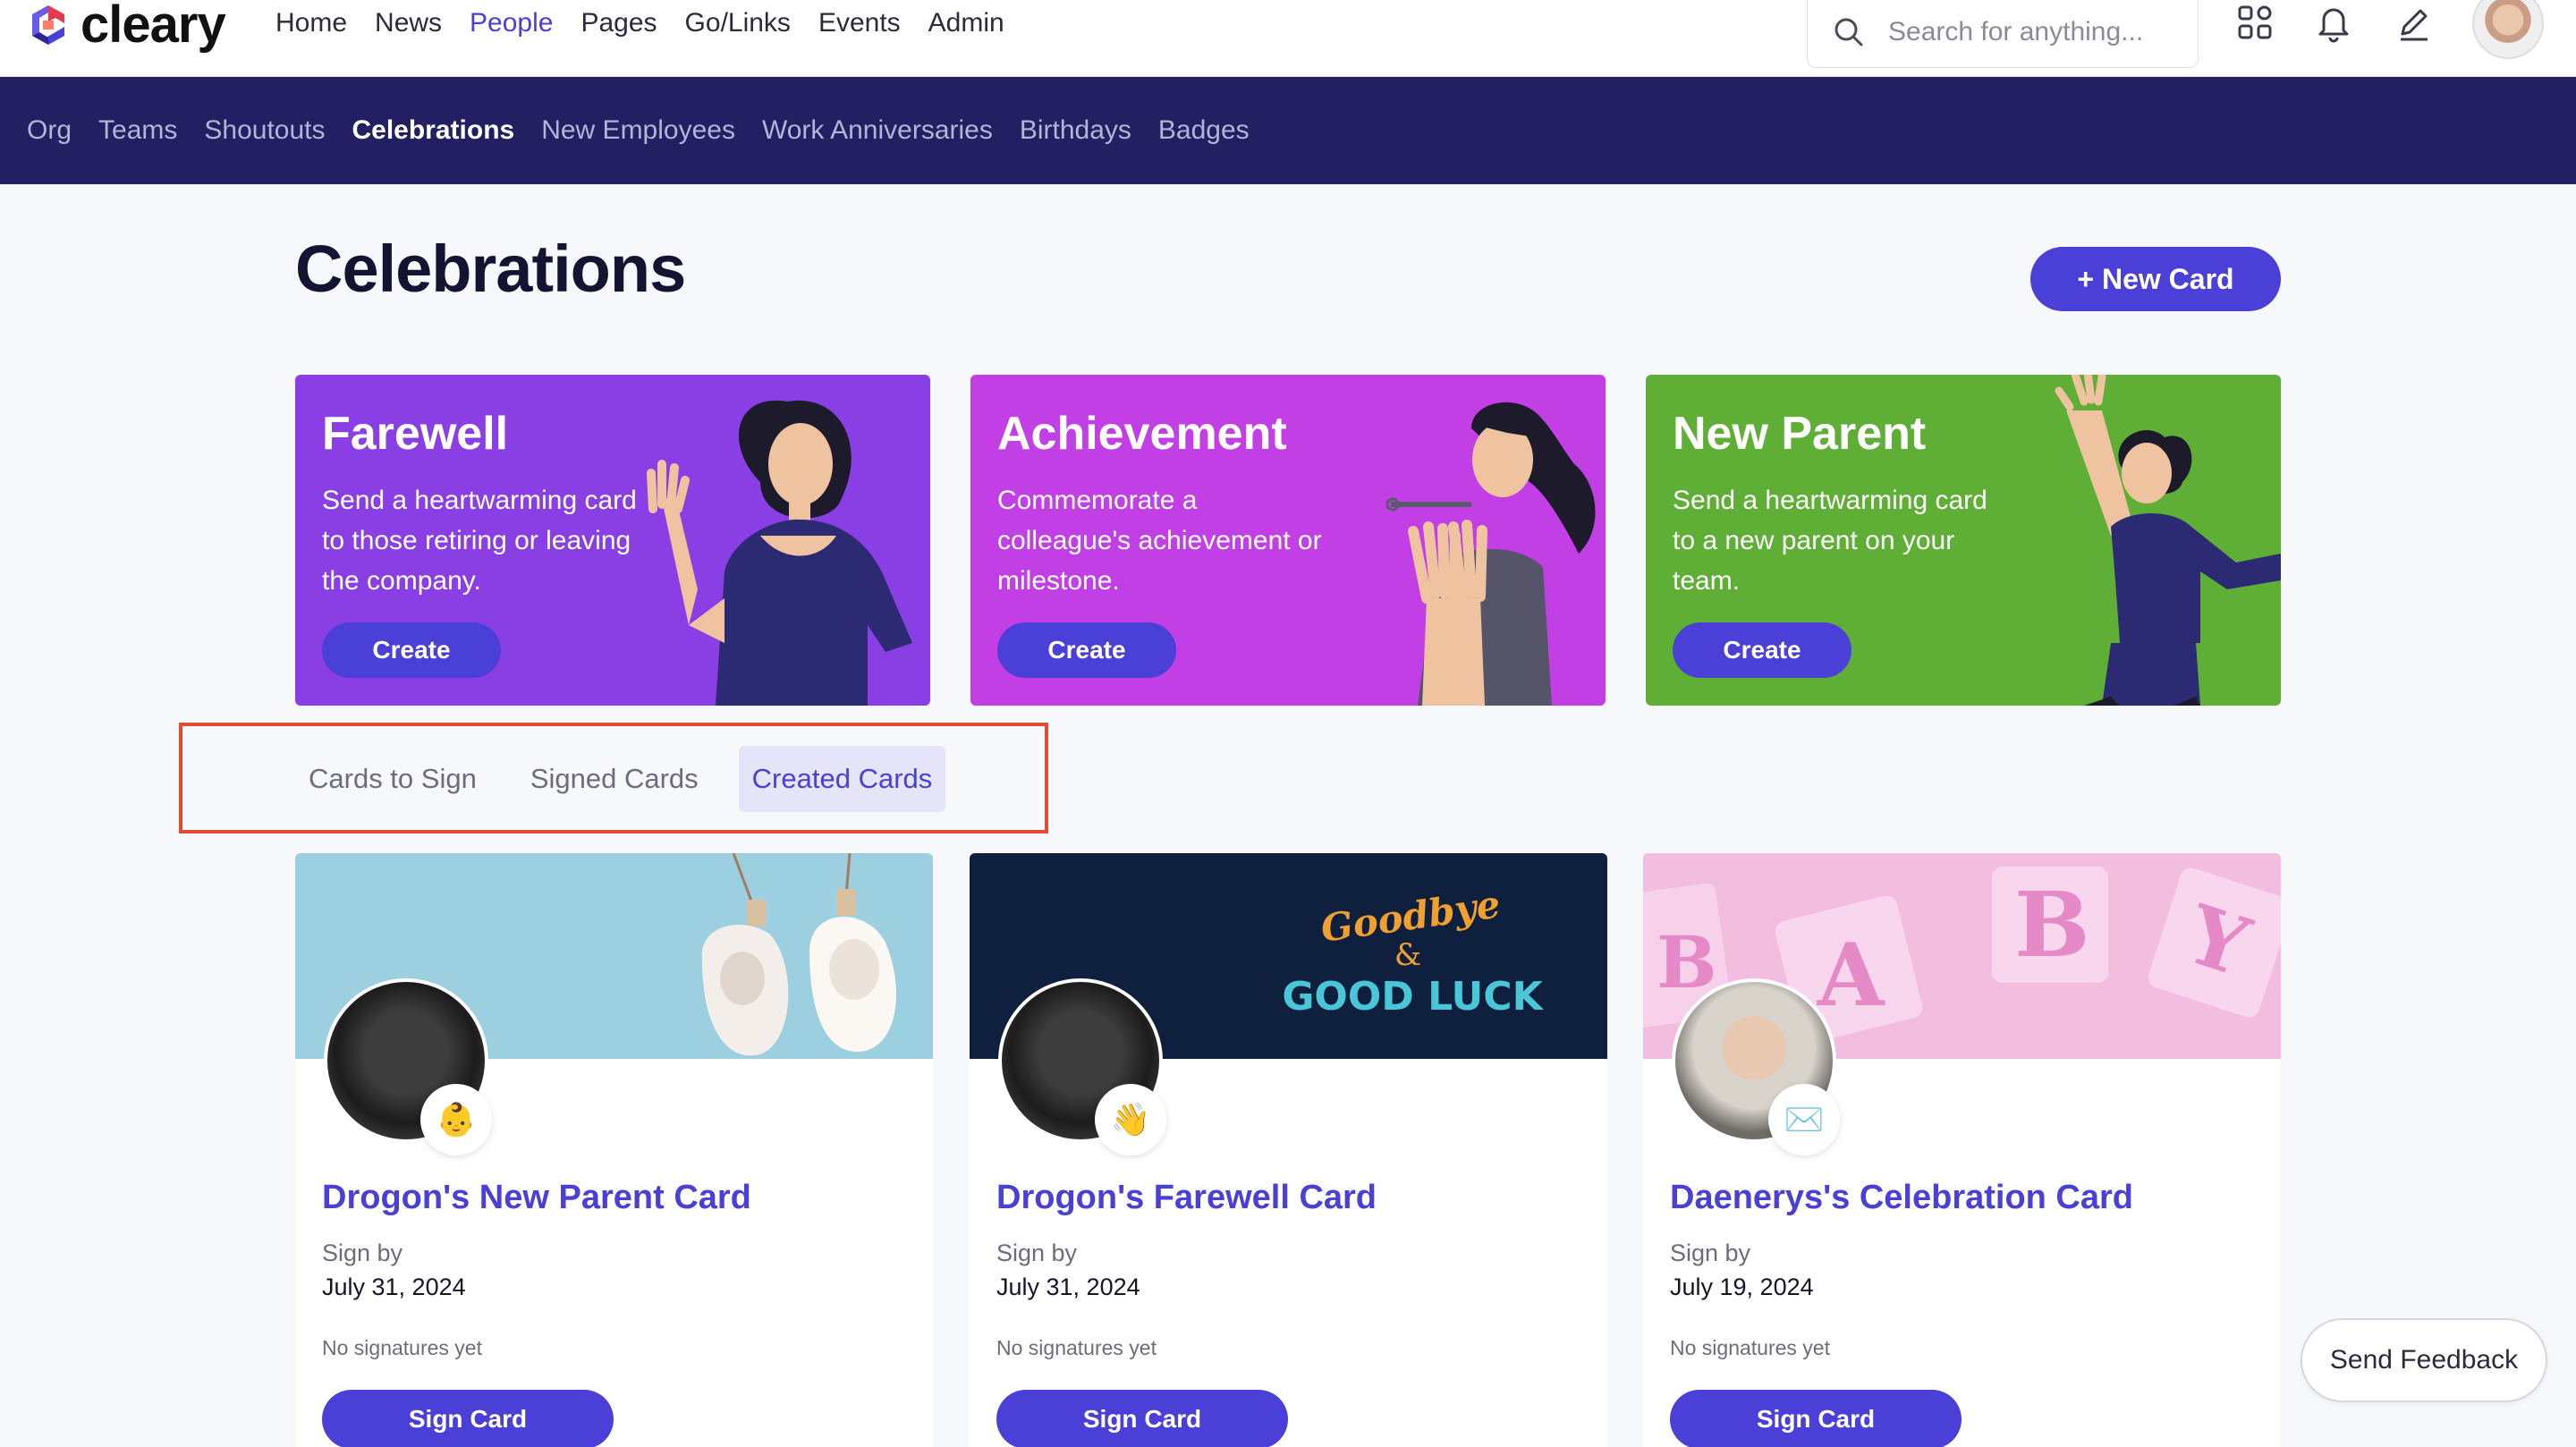 The height and width of the screenshot is (1447, 2576). I want to click on block-letter-b2: B, so click(2052, 924).